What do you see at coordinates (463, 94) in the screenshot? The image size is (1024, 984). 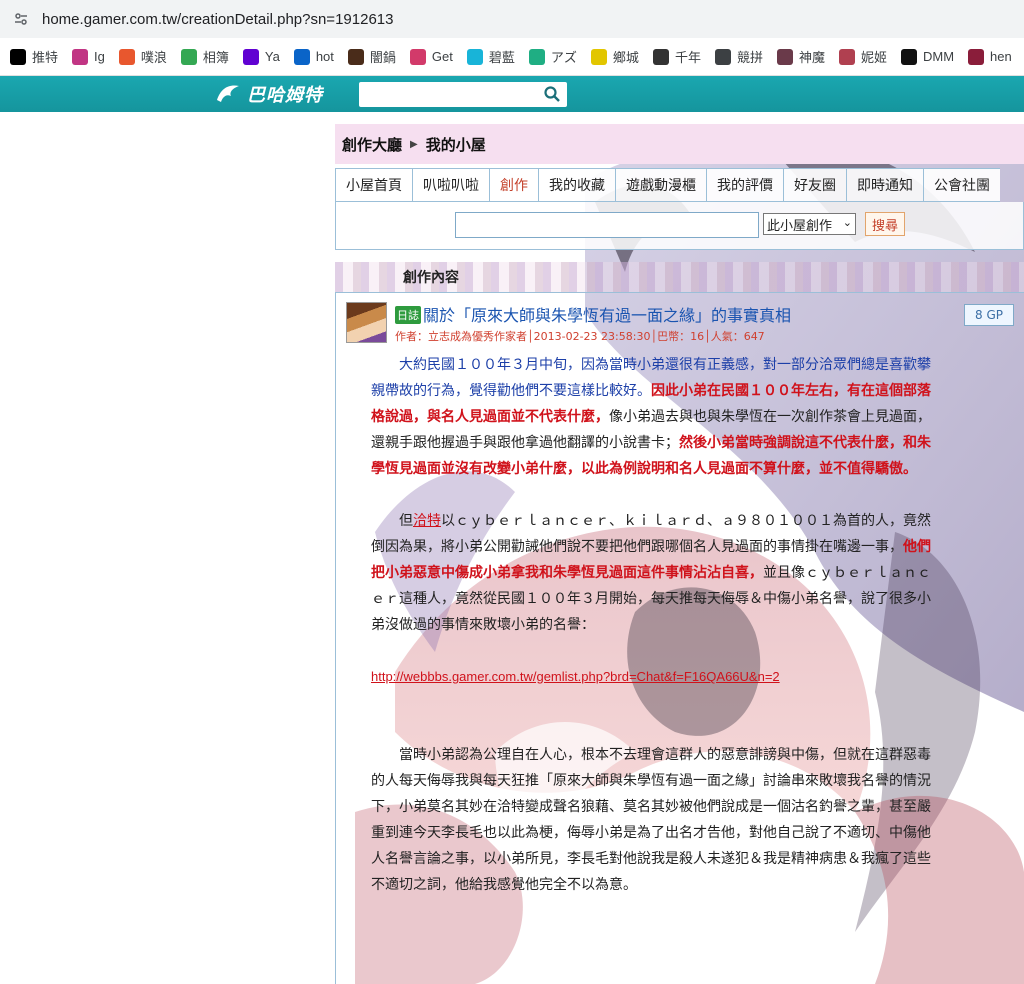 I see `site-search-input` at bounding box center [463, 94].